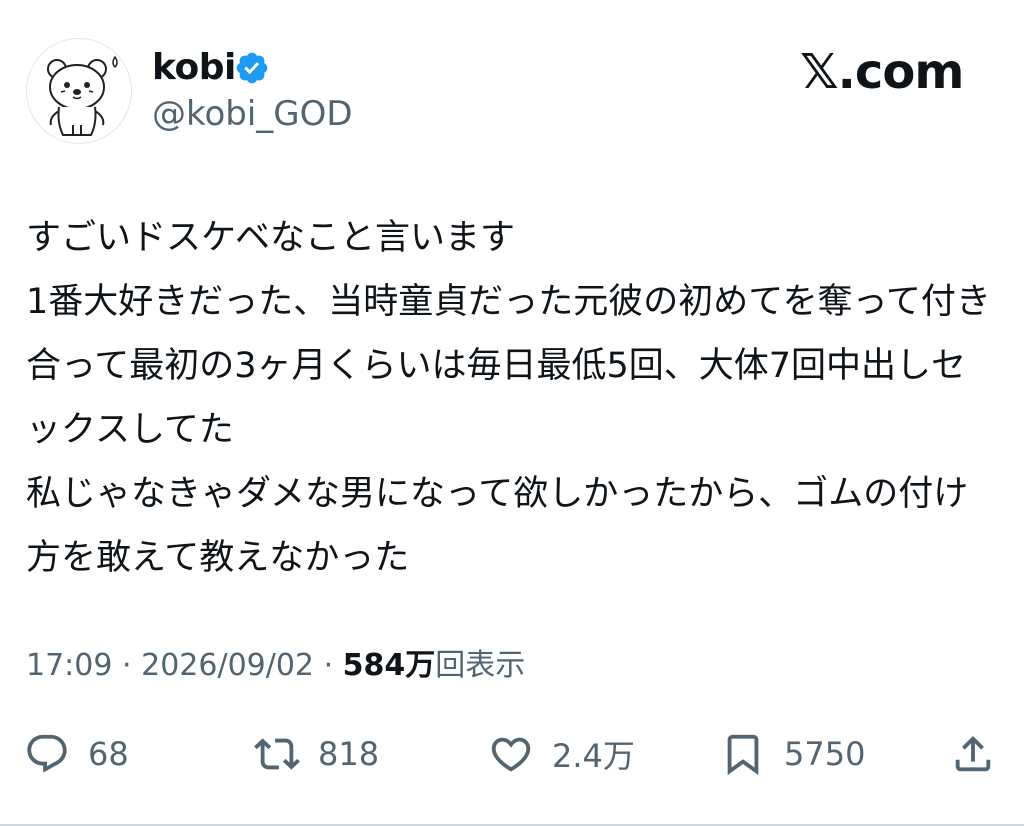 The height and width of the screenshot is (826, 1024). What do you see at coordinates (252, 68) in the screenshot?
I see `verified-badge-icon` at bounding box center [252, 68].